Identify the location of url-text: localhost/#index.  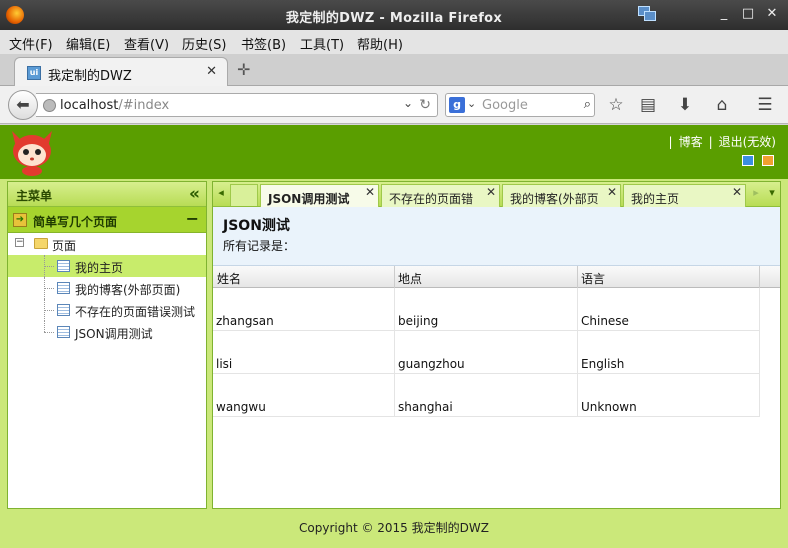
(114, 105).